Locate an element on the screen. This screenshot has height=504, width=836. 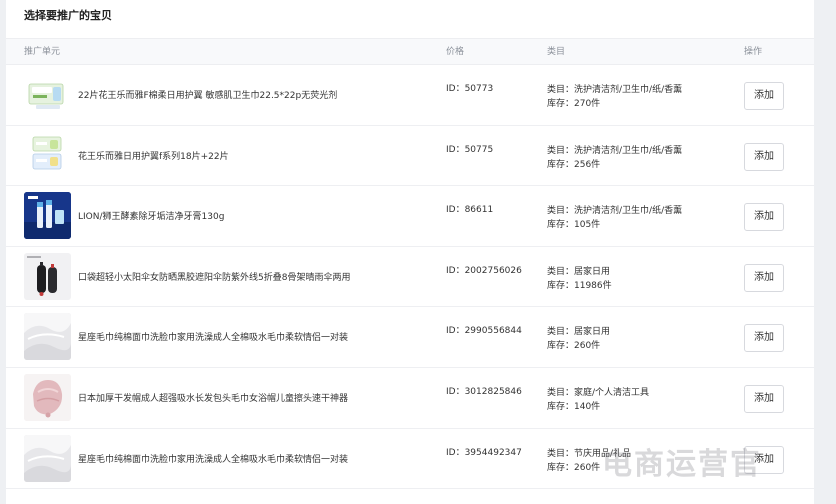
product-category-stock: 类目：家庭/个人清洁工具 库存：140件 is located at coordinates (598, 400).